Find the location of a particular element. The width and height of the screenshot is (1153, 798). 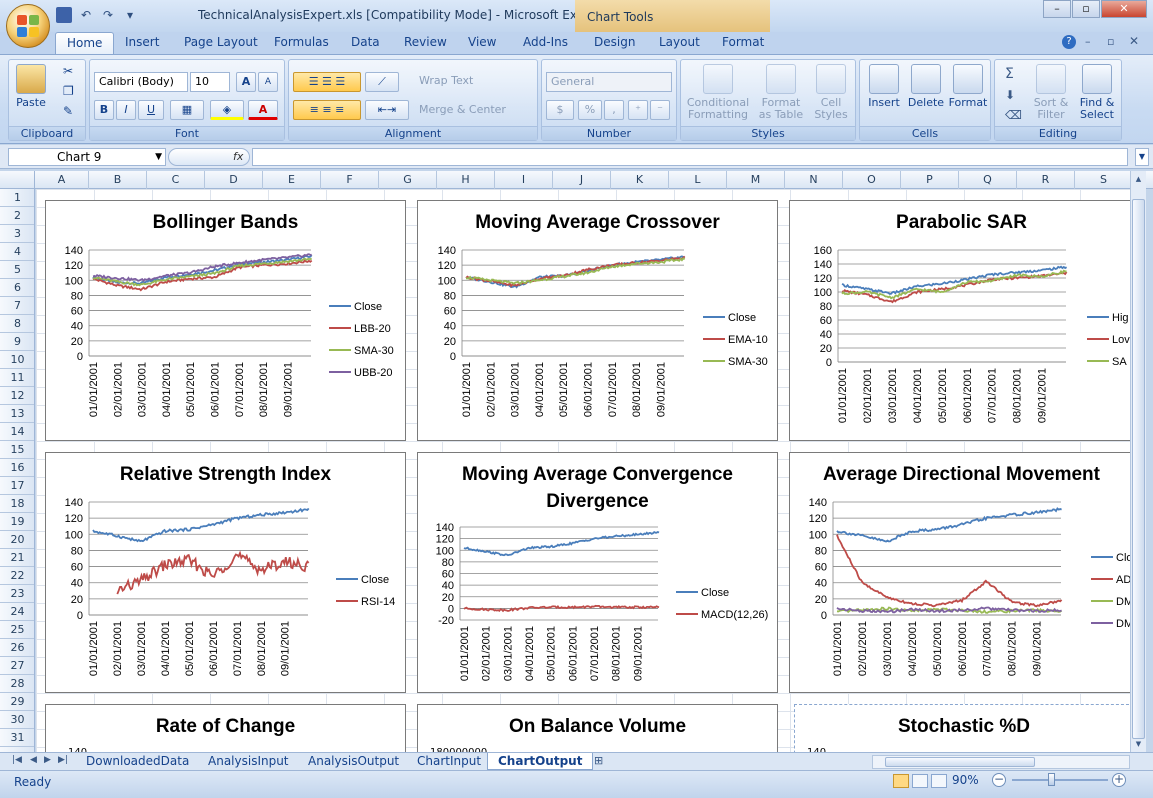

percent-button: % is located at coordinates (590, 110).